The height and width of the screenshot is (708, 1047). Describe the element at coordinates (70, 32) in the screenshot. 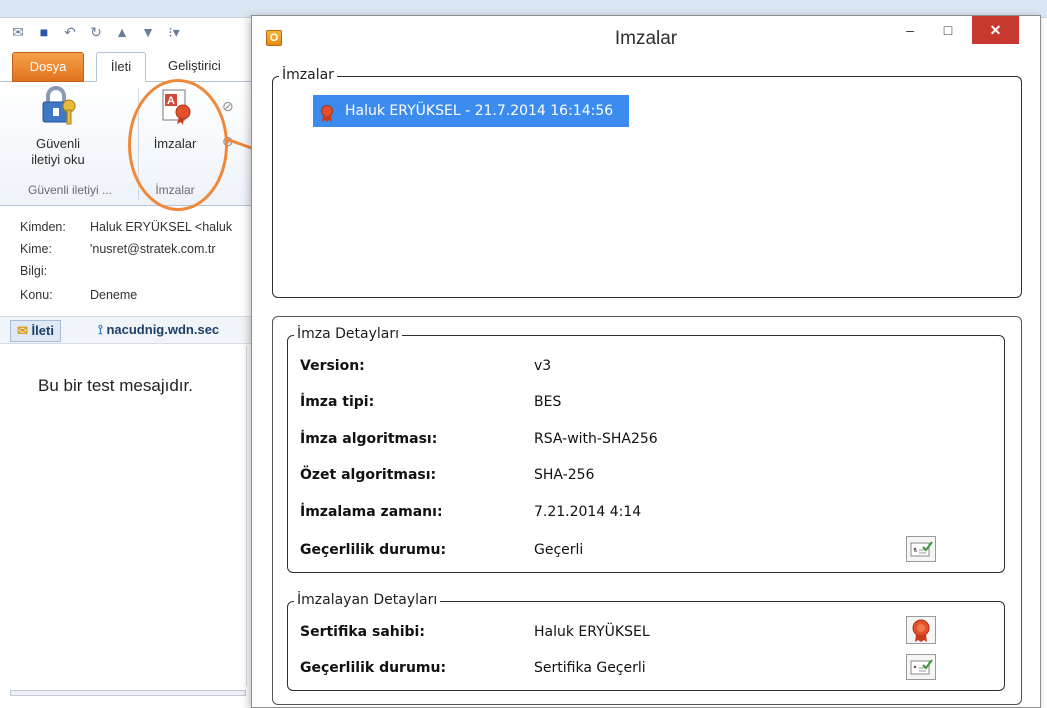

I see `undo-icon: ↶` at that location.